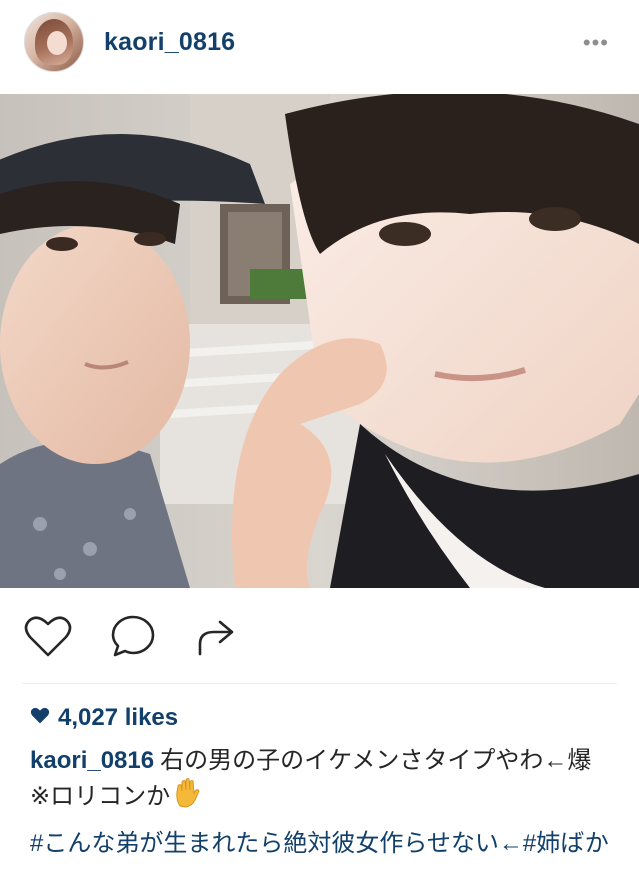 This screenshot has height=895, width=639. Describe the element at coordinates (92, 760) in the screenshot. I see `caption-username: kaori_0816` at that location.